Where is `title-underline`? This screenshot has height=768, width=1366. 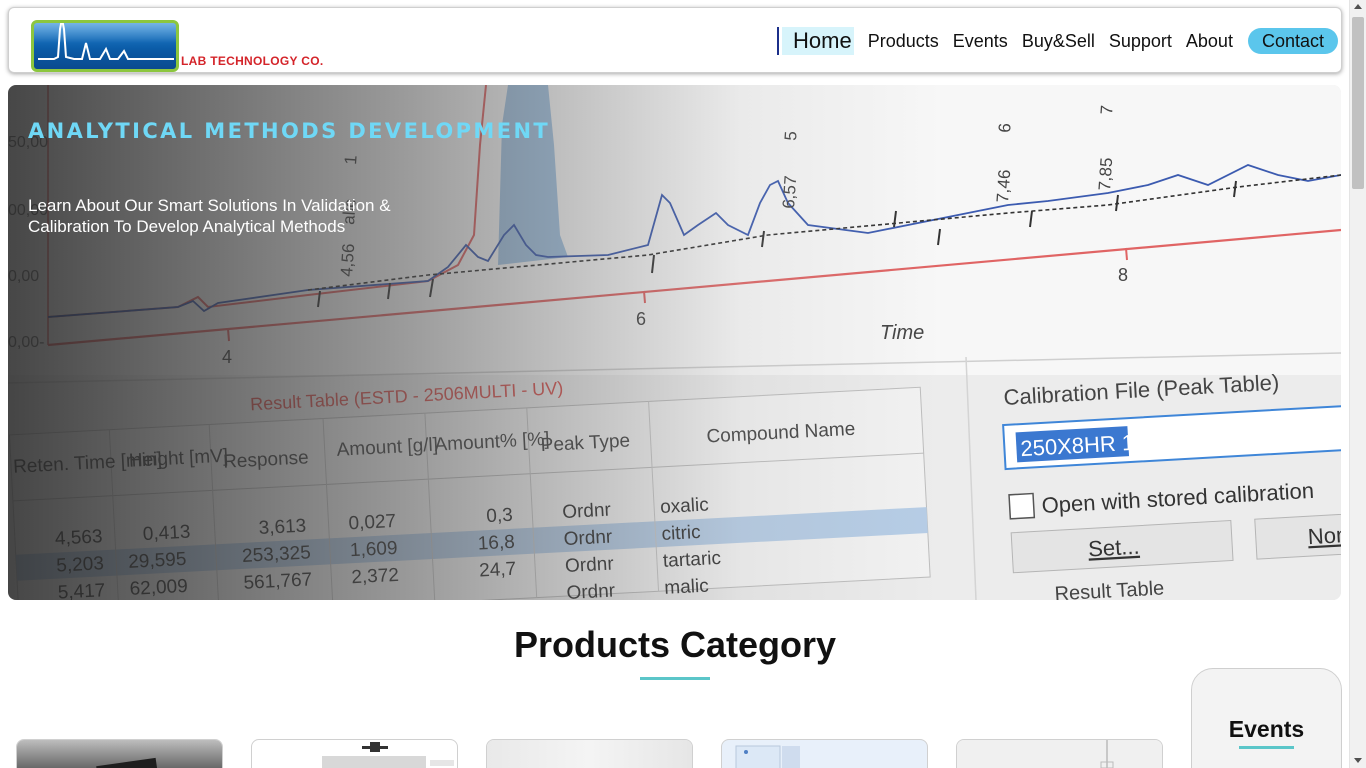 title-underline is located at coordinates (675, 678).